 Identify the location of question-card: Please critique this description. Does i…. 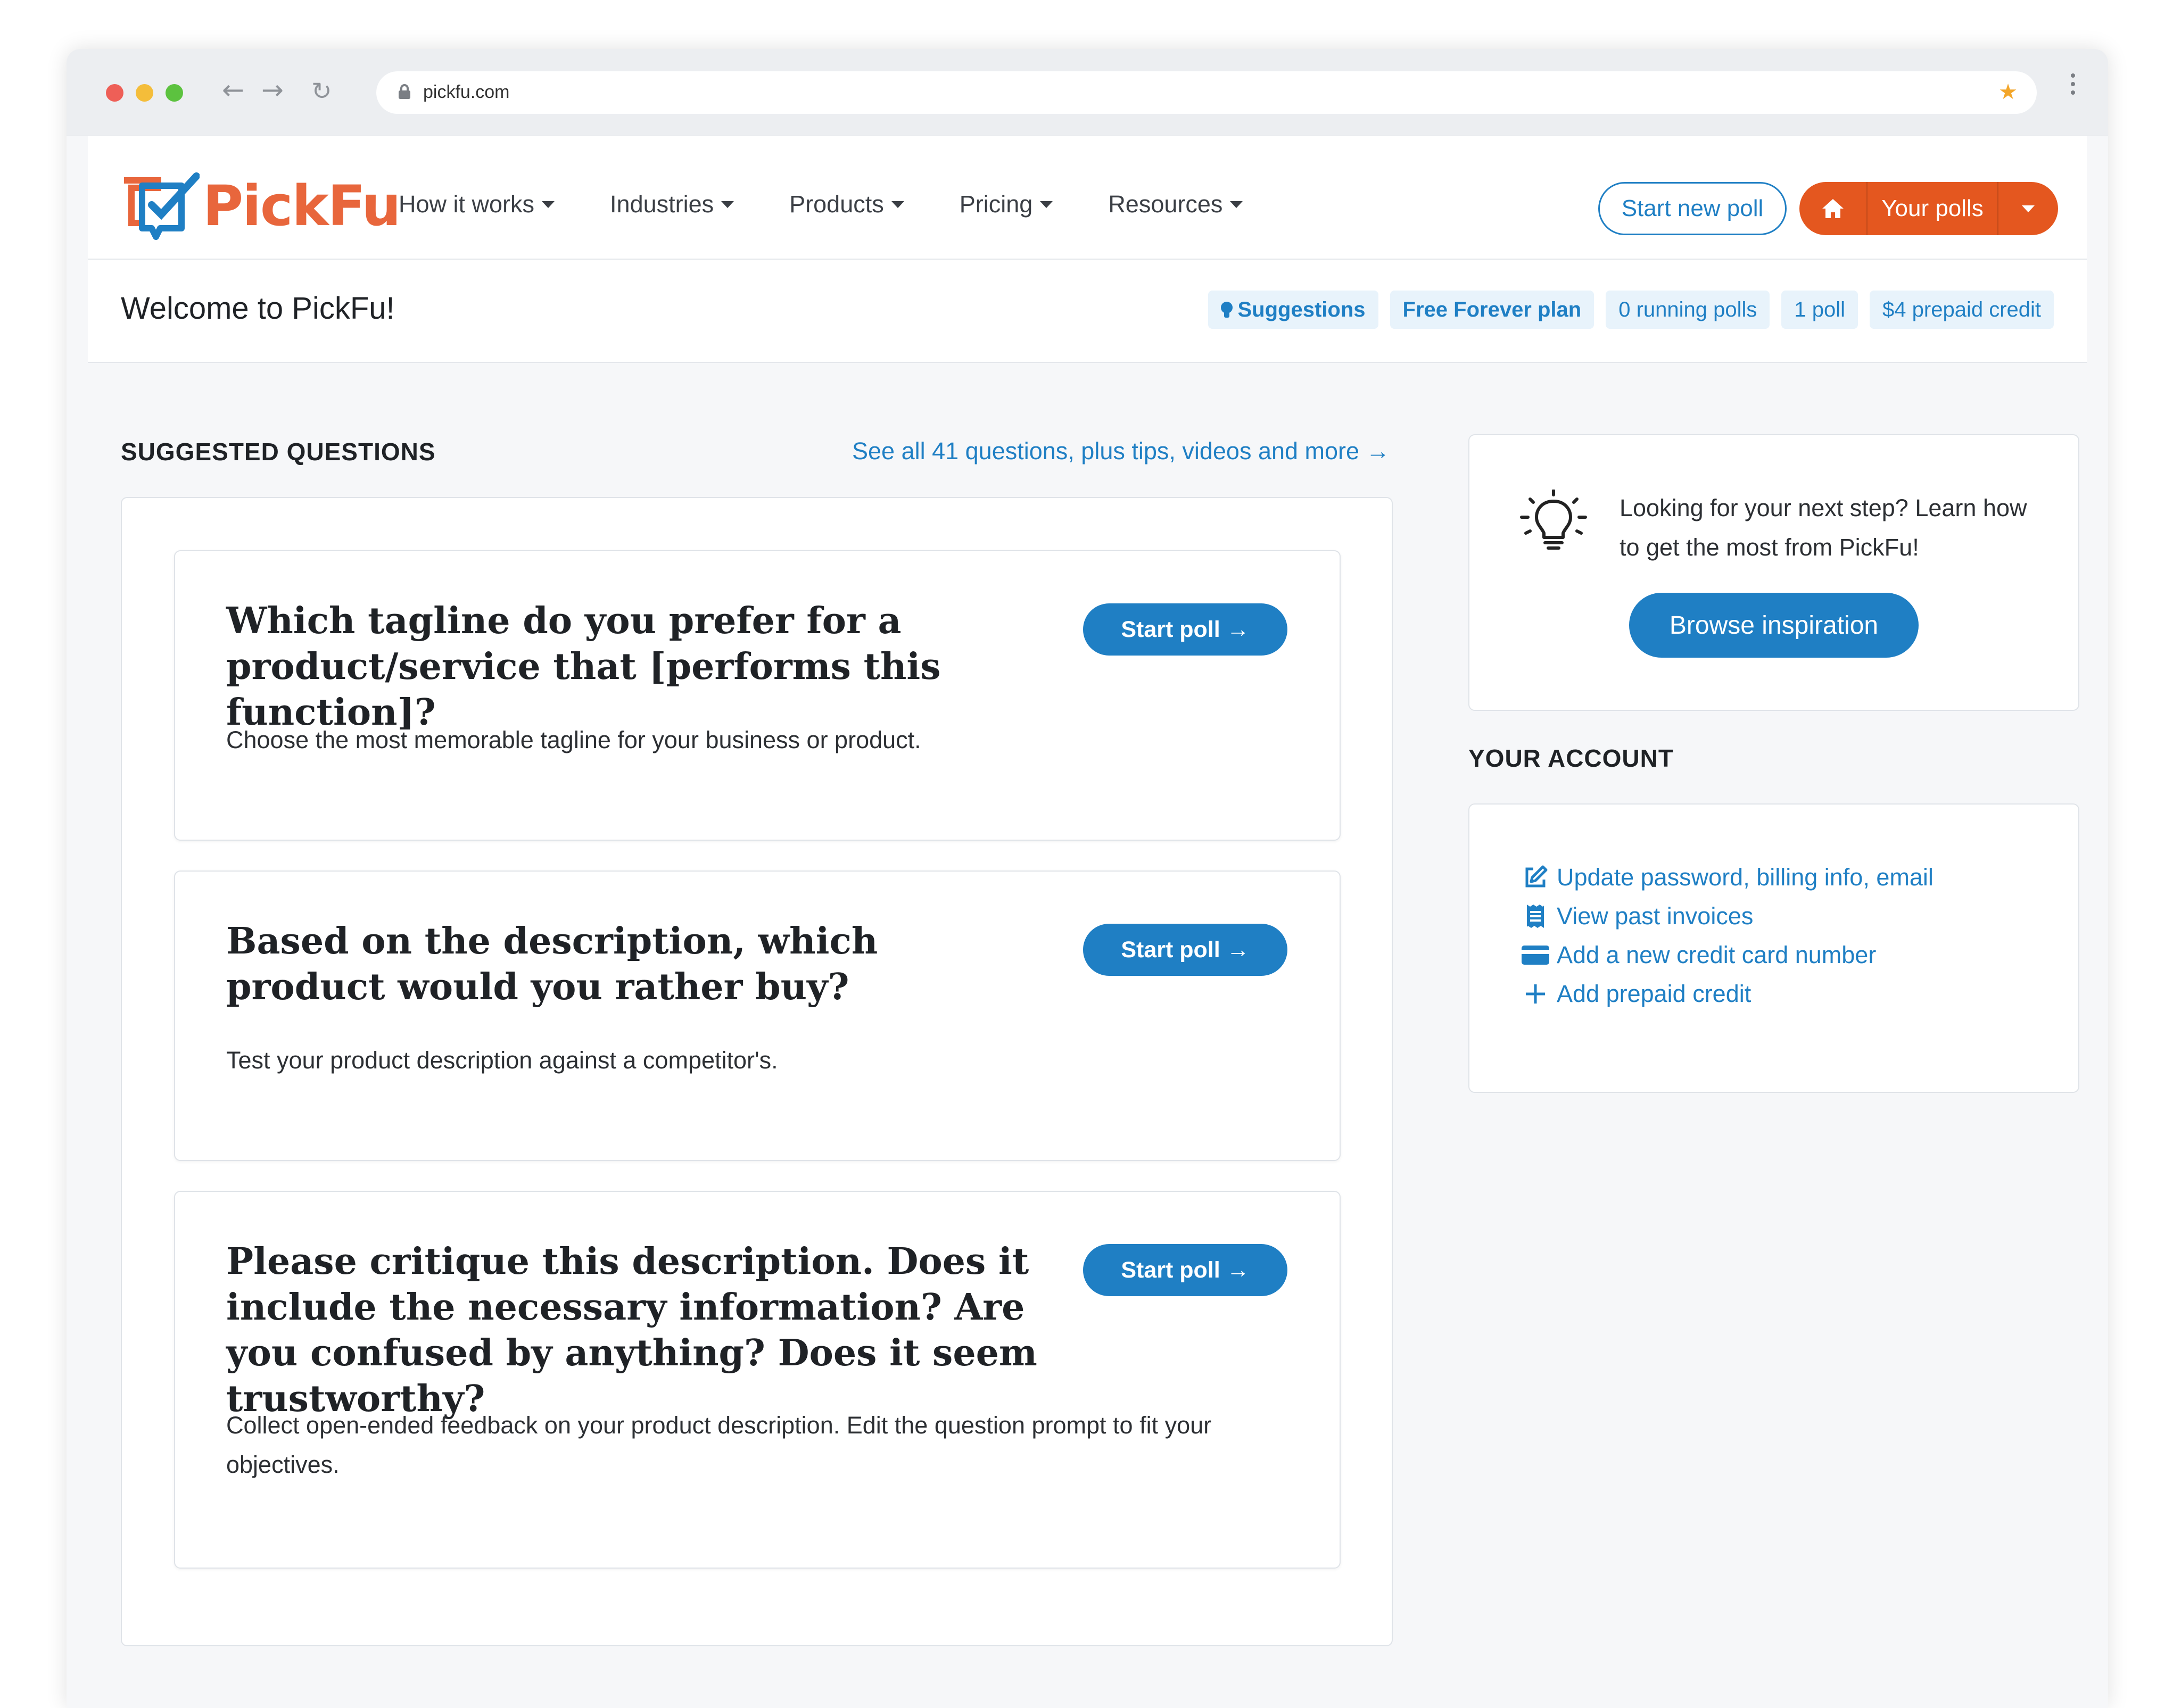
(757, 1380).